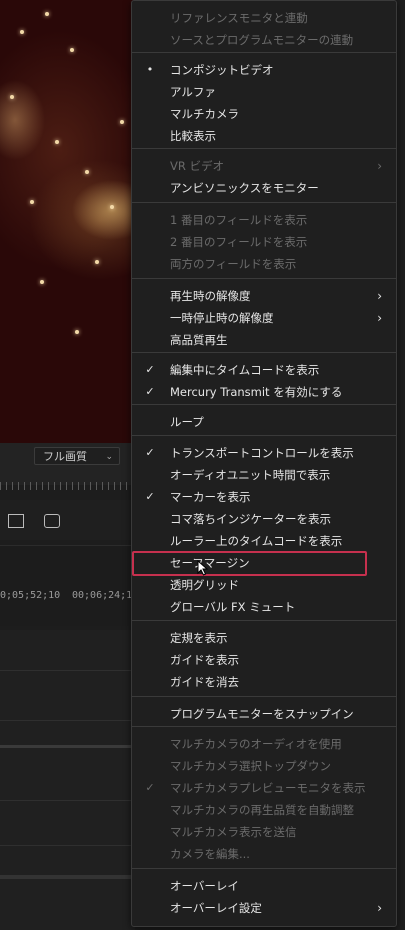 This screenshot has width=405, height=930. I want to click on menu-item-label: ルーラー上のタイムコードを表示, so click(256, 541).